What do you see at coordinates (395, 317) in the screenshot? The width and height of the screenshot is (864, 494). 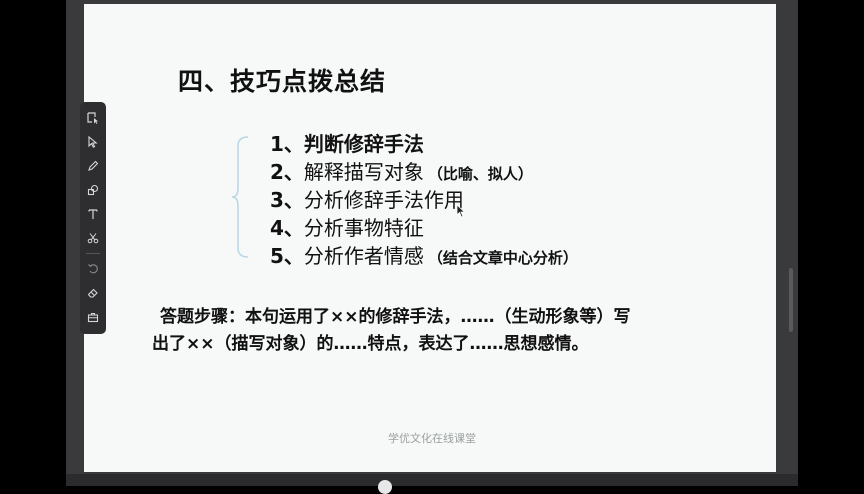 I see `answer-line: 答题步骤：本句运用了××的修辞手法，……（生动形象等）写` at bounding box center [395, 317].